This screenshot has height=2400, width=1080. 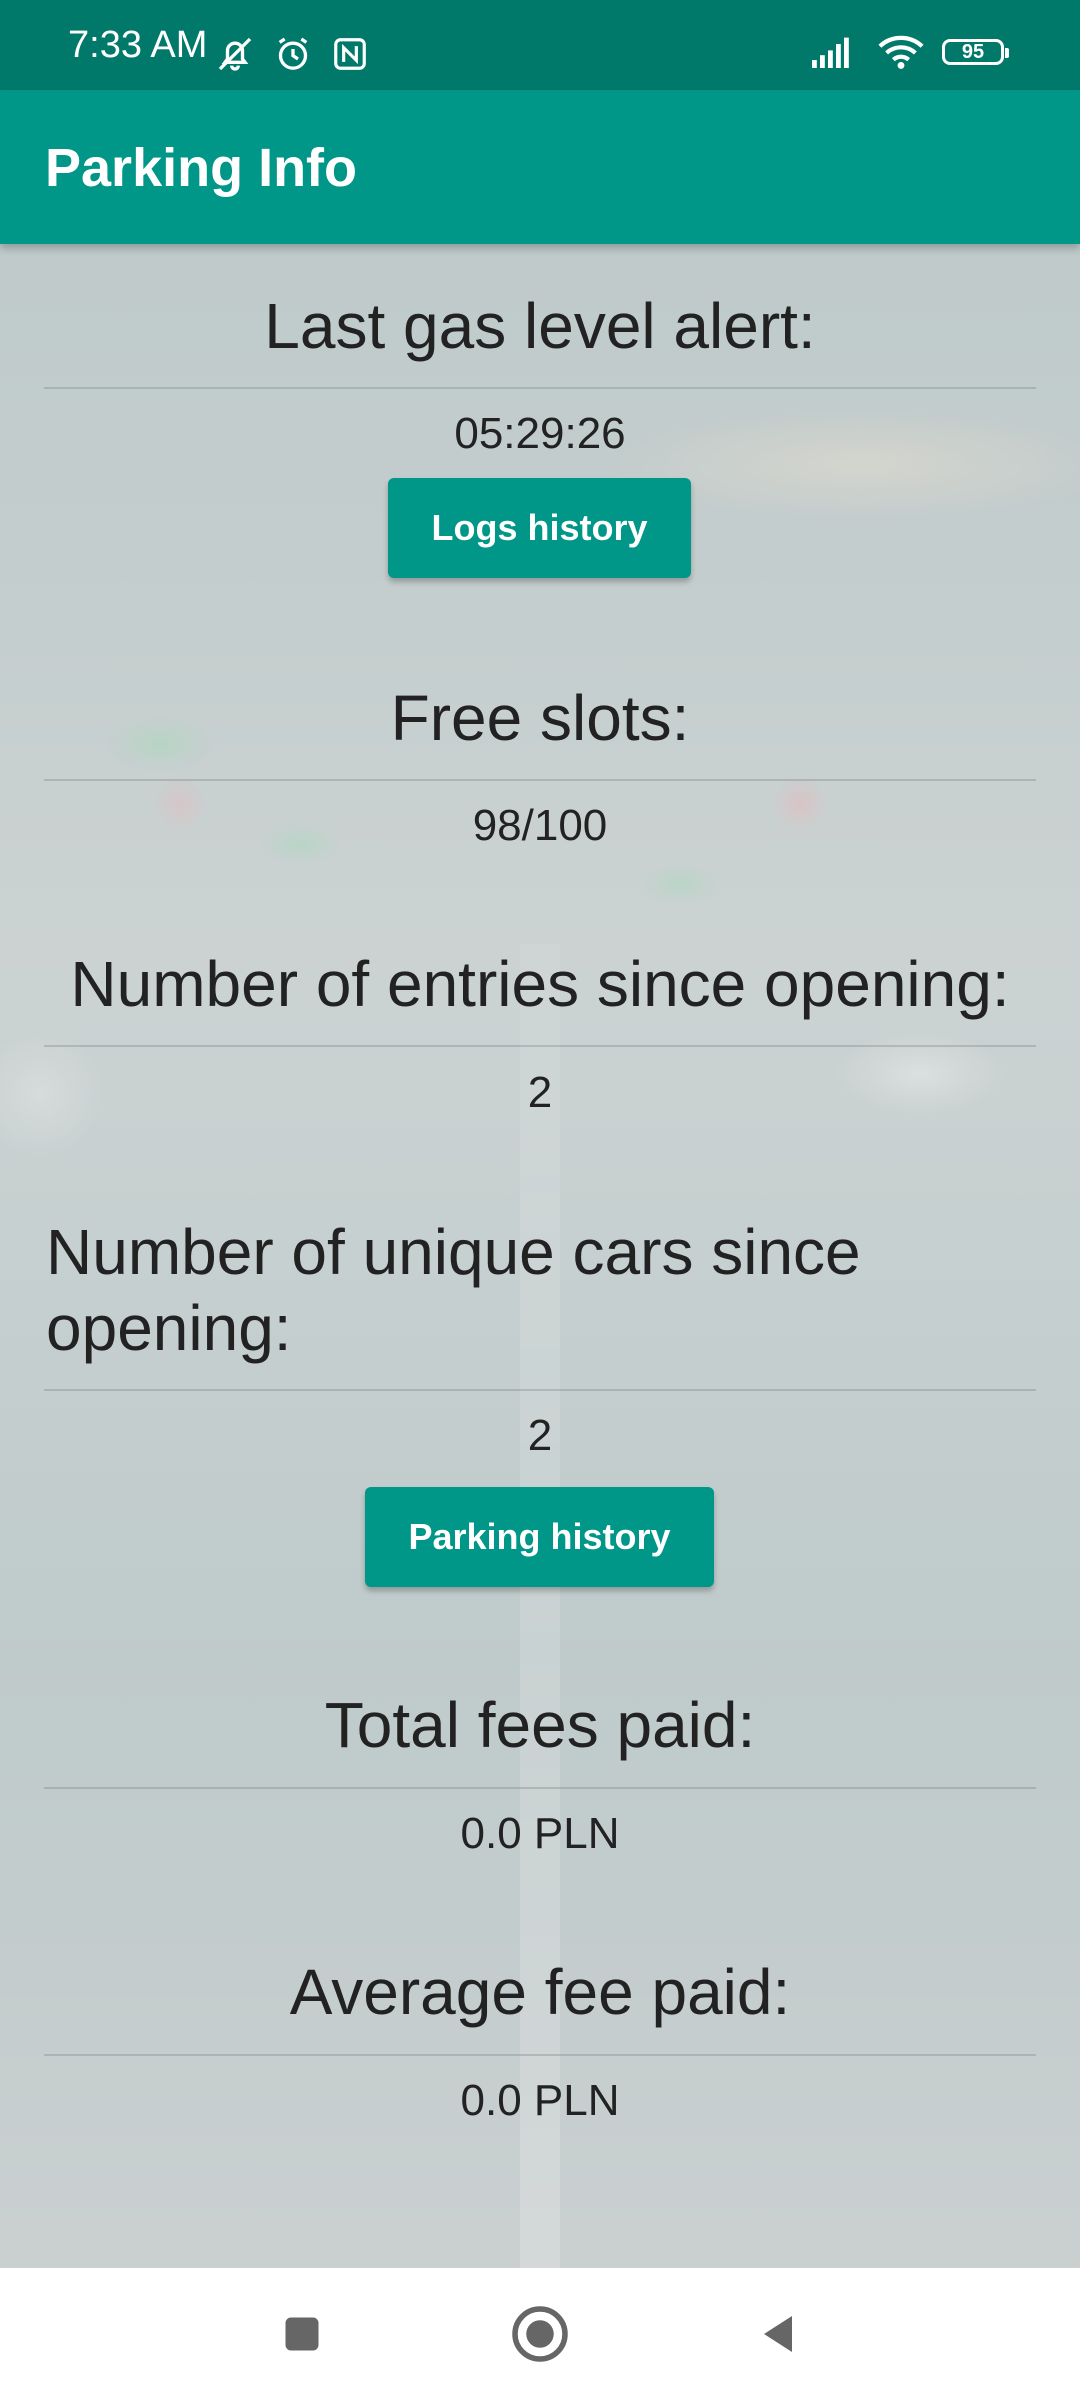 I want to click on signal-icon, so click(x=830, y=52).